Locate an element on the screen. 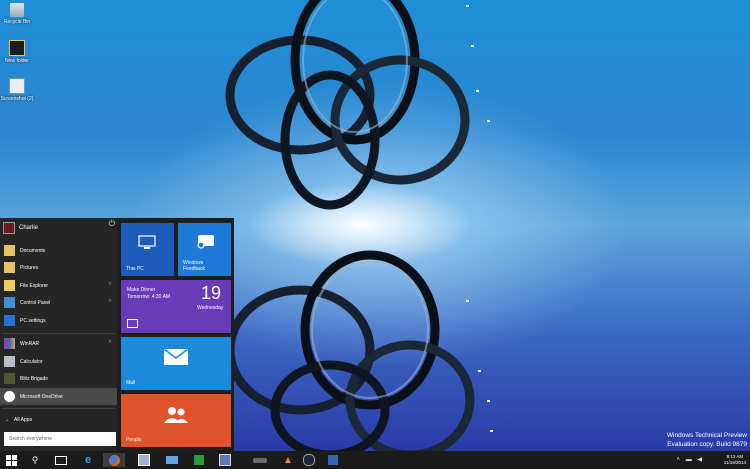  search-icon: ⚲ is located at coordinates (35, 460).